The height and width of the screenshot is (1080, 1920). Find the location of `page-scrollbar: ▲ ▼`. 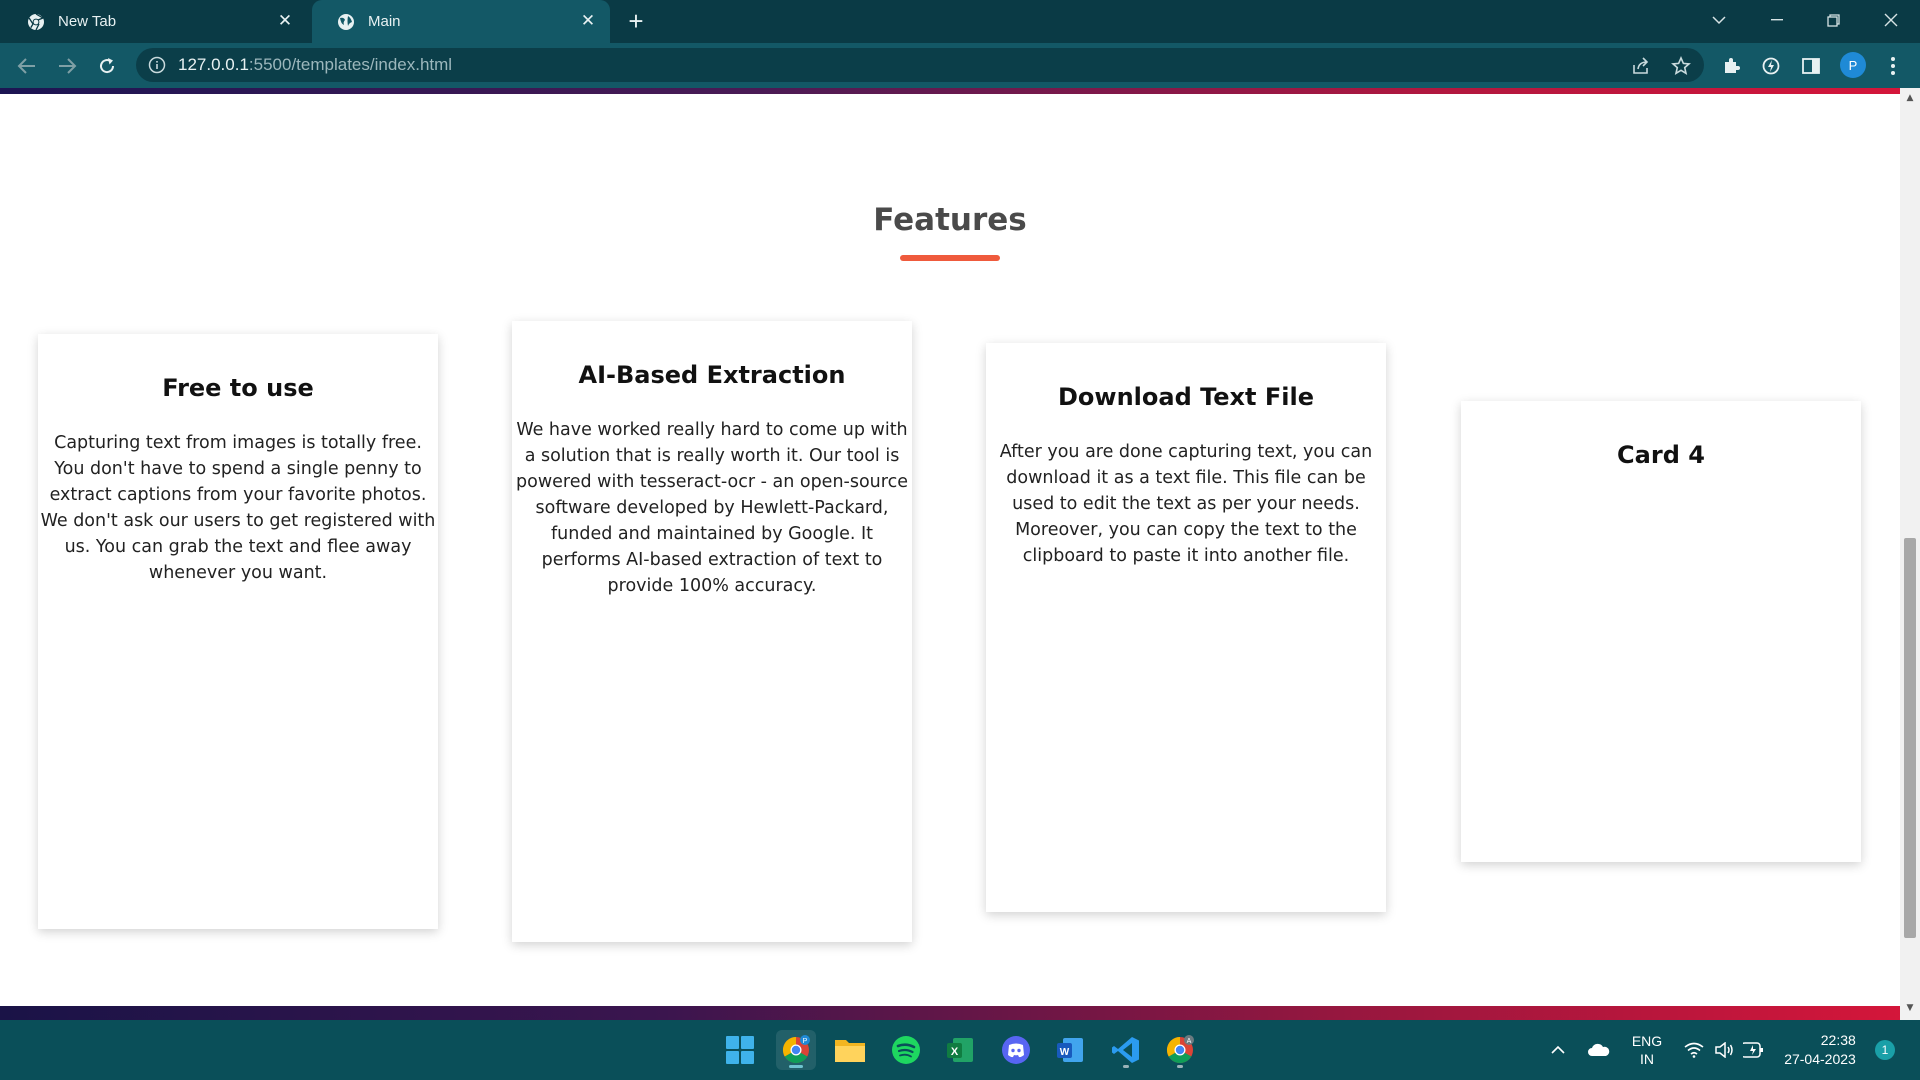

page-scrollbar: ▲ ▼ is located at coordinates (1910, 554).